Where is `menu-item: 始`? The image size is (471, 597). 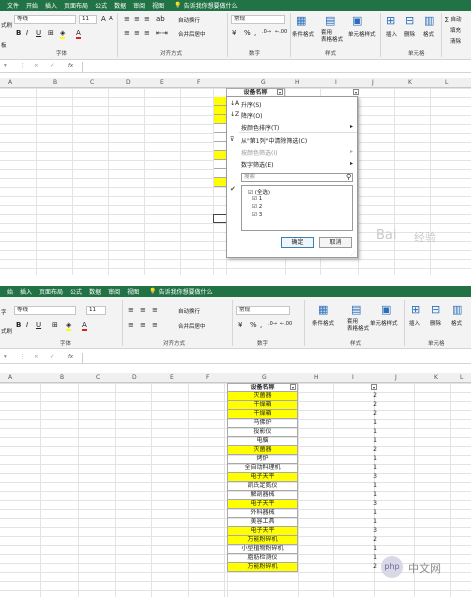
menu-item: 始 is located at coordinates (10, 291).